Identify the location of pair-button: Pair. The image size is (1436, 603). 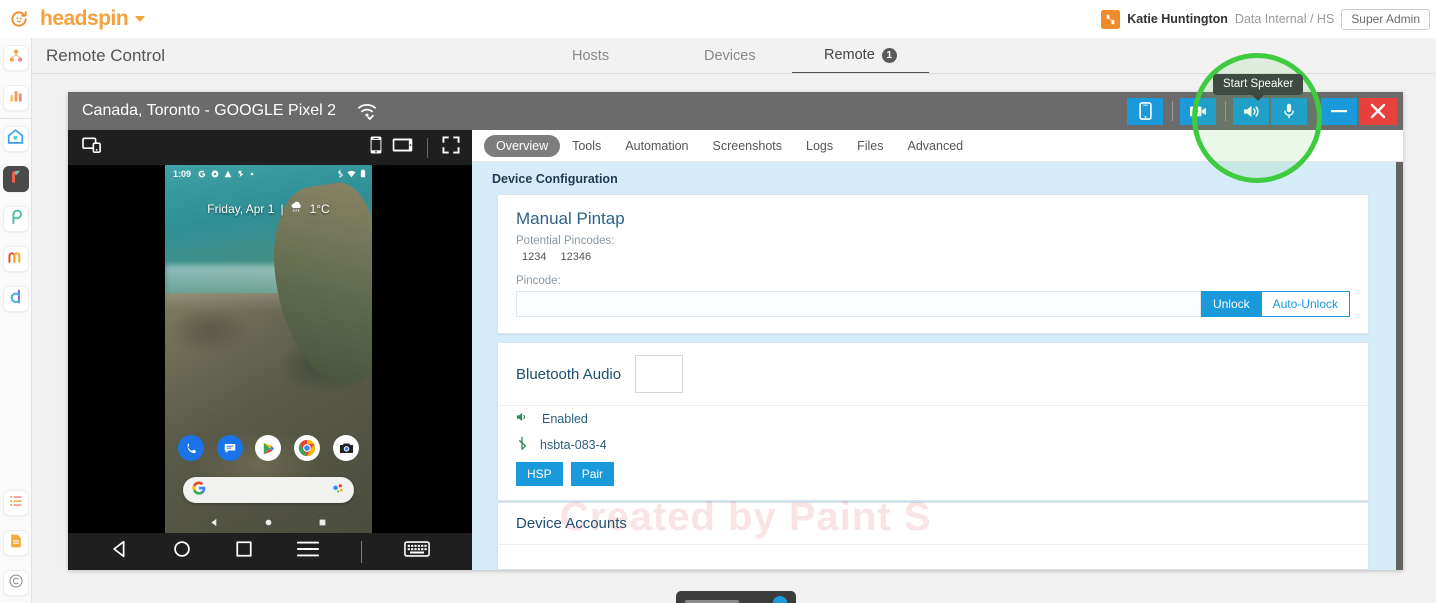
(592, 474).